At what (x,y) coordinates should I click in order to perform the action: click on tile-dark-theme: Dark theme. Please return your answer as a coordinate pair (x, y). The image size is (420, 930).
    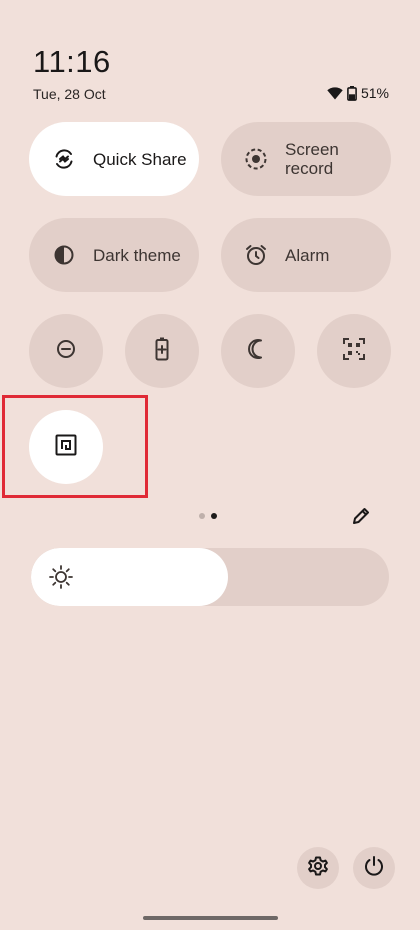
    Looking at the image, I should click on (114, 255).